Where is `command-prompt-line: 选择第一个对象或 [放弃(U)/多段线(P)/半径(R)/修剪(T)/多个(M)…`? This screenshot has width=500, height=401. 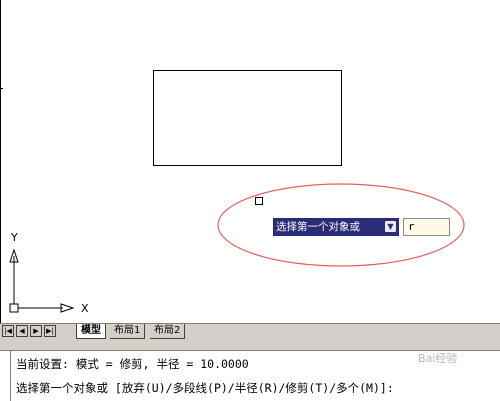 command-prompt-line: 选择第一个对象或 [放弃(U)/多段线(P)/半径(R)/修剪(T)/多个(M)… is located at coordinates (205, 388).